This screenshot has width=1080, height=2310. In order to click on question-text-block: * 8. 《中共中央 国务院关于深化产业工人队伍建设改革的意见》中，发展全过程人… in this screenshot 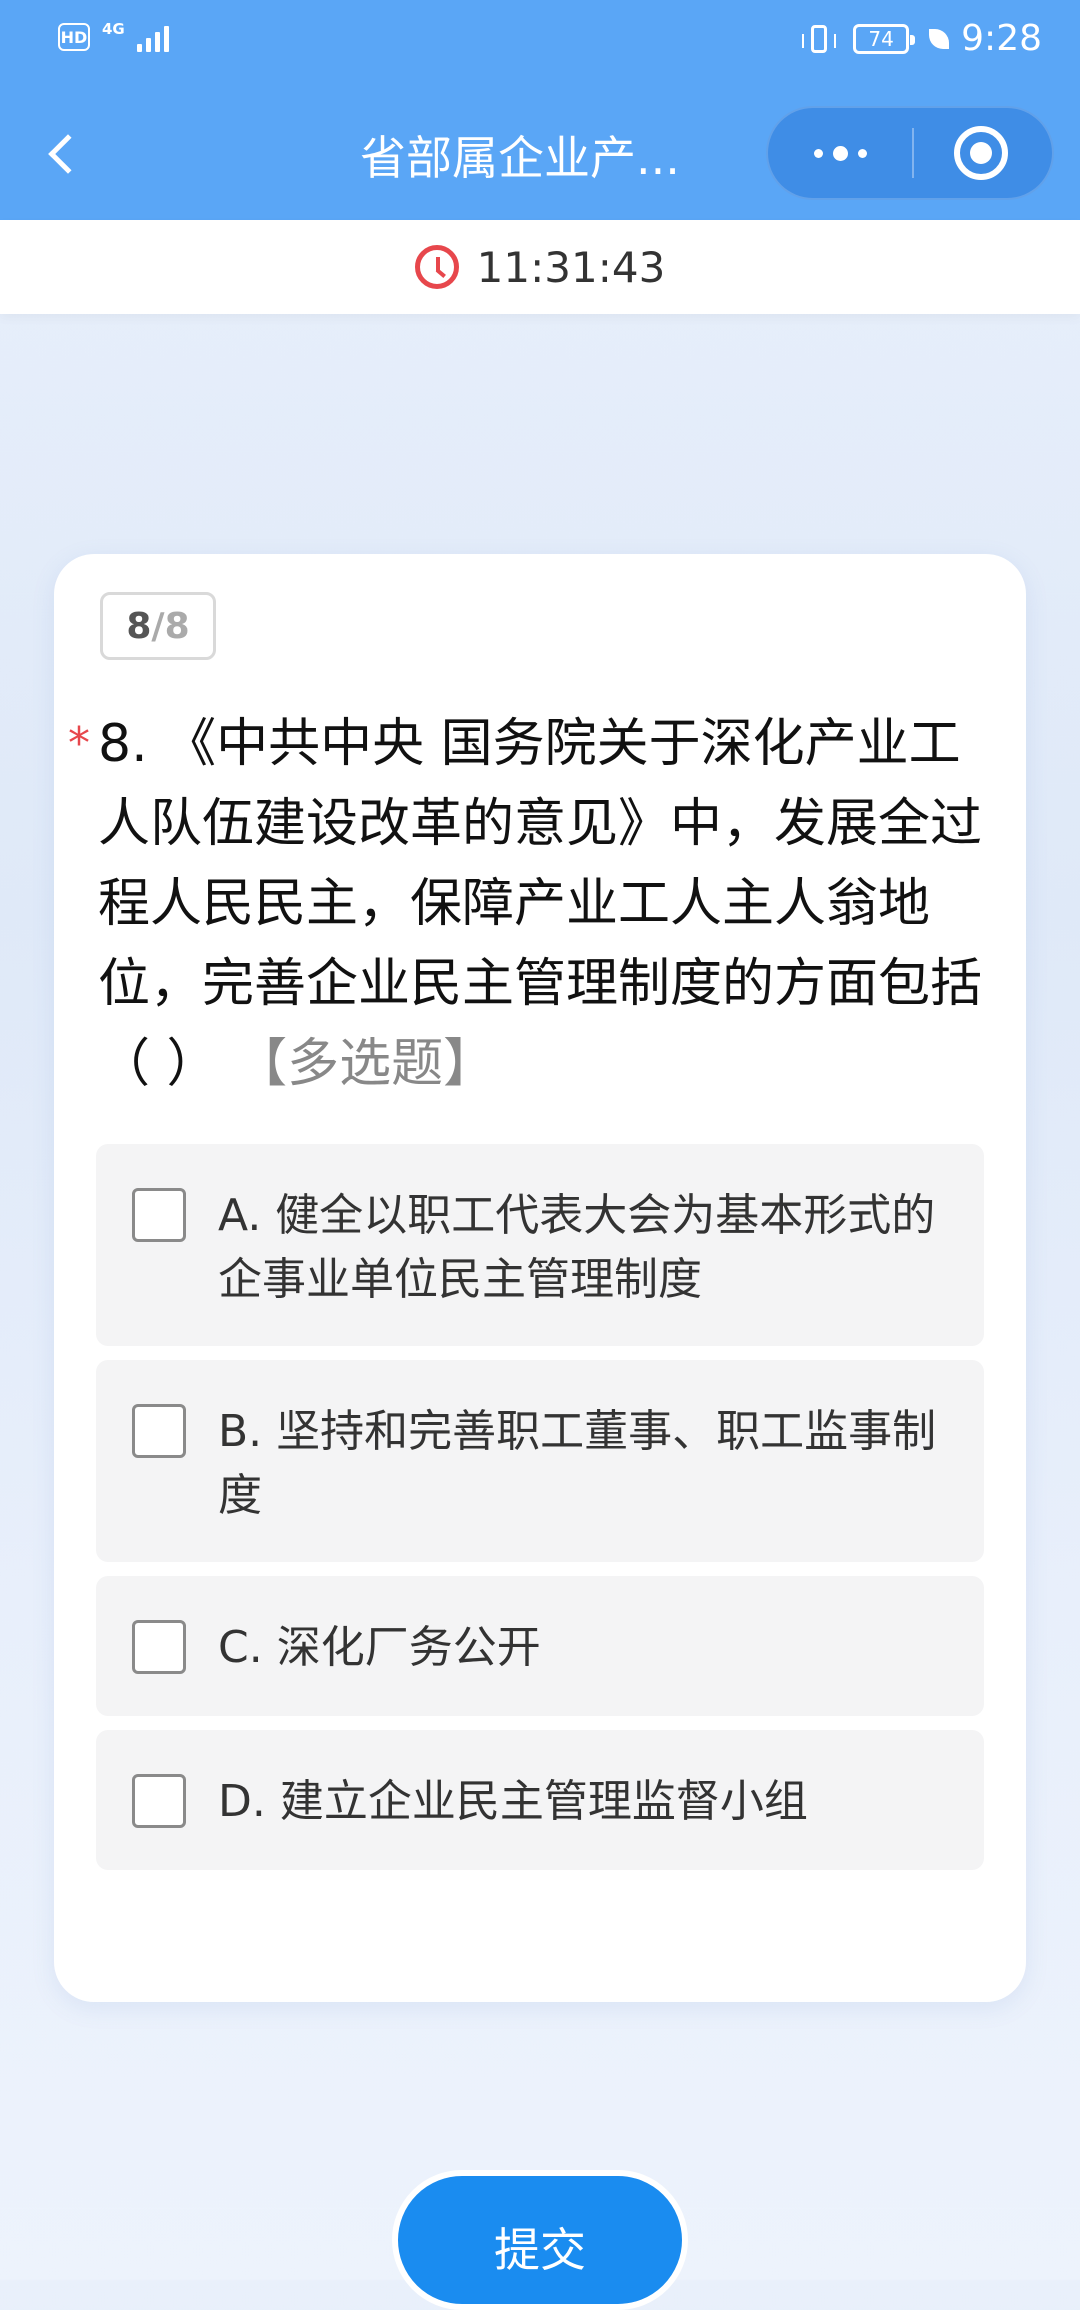, I will do `click(533, 904)`.